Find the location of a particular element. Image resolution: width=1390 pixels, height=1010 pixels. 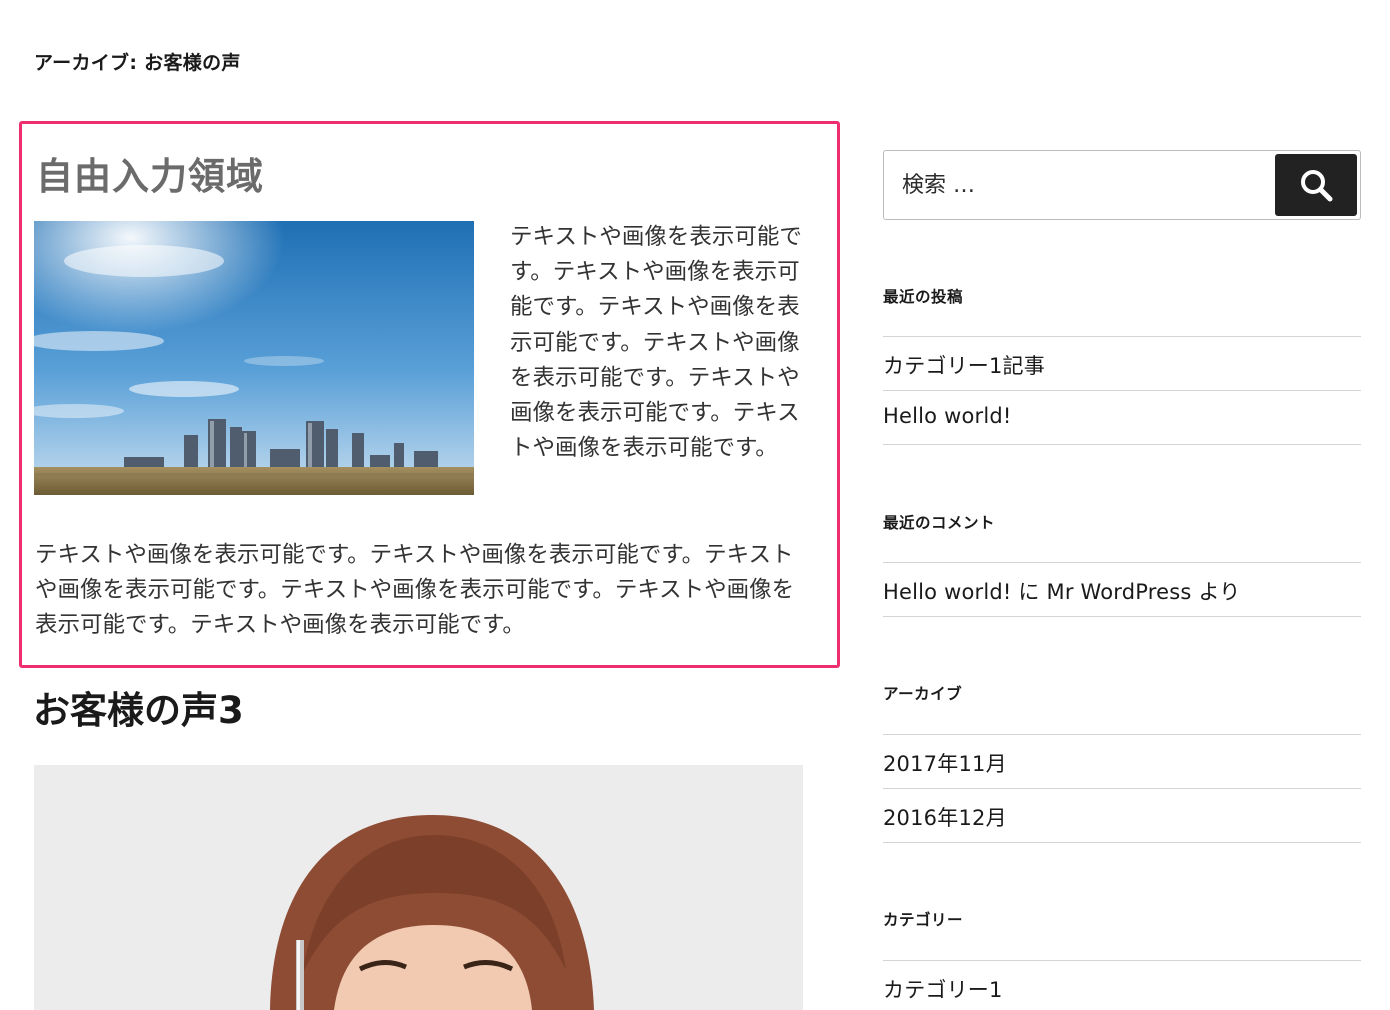

search-icon is located at coordinates (1317, 186).